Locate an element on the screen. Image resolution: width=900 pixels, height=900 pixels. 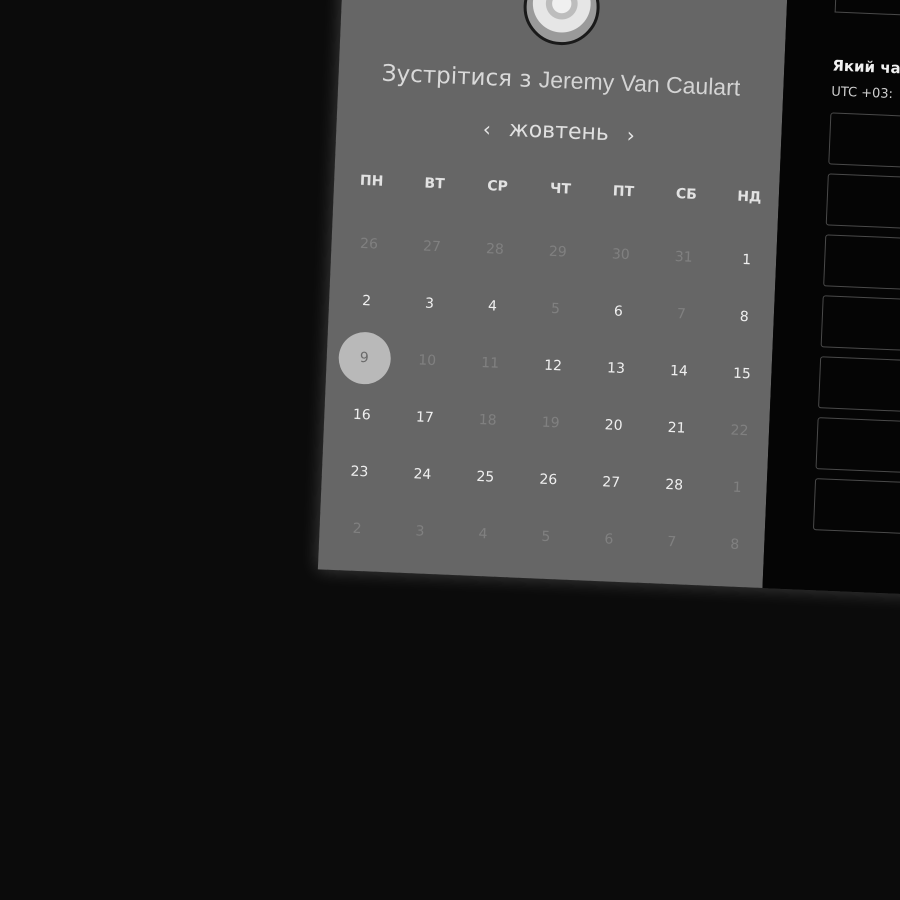
day-number: 21 is located at coordinates (676, 428).